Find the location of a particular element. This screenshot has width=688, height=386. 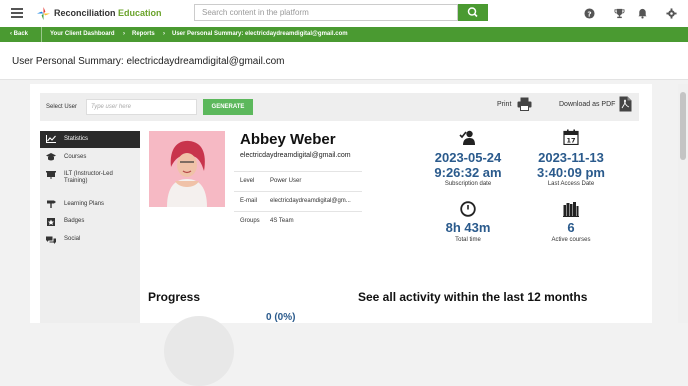

last-access-label: Last Access Date is located at coordinates (571, 184).